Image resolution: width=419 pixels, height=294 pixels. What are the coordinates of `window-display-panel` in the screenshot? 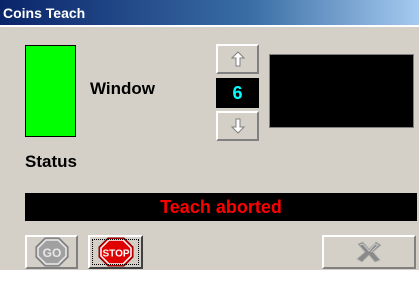 It's located at (341, 91).